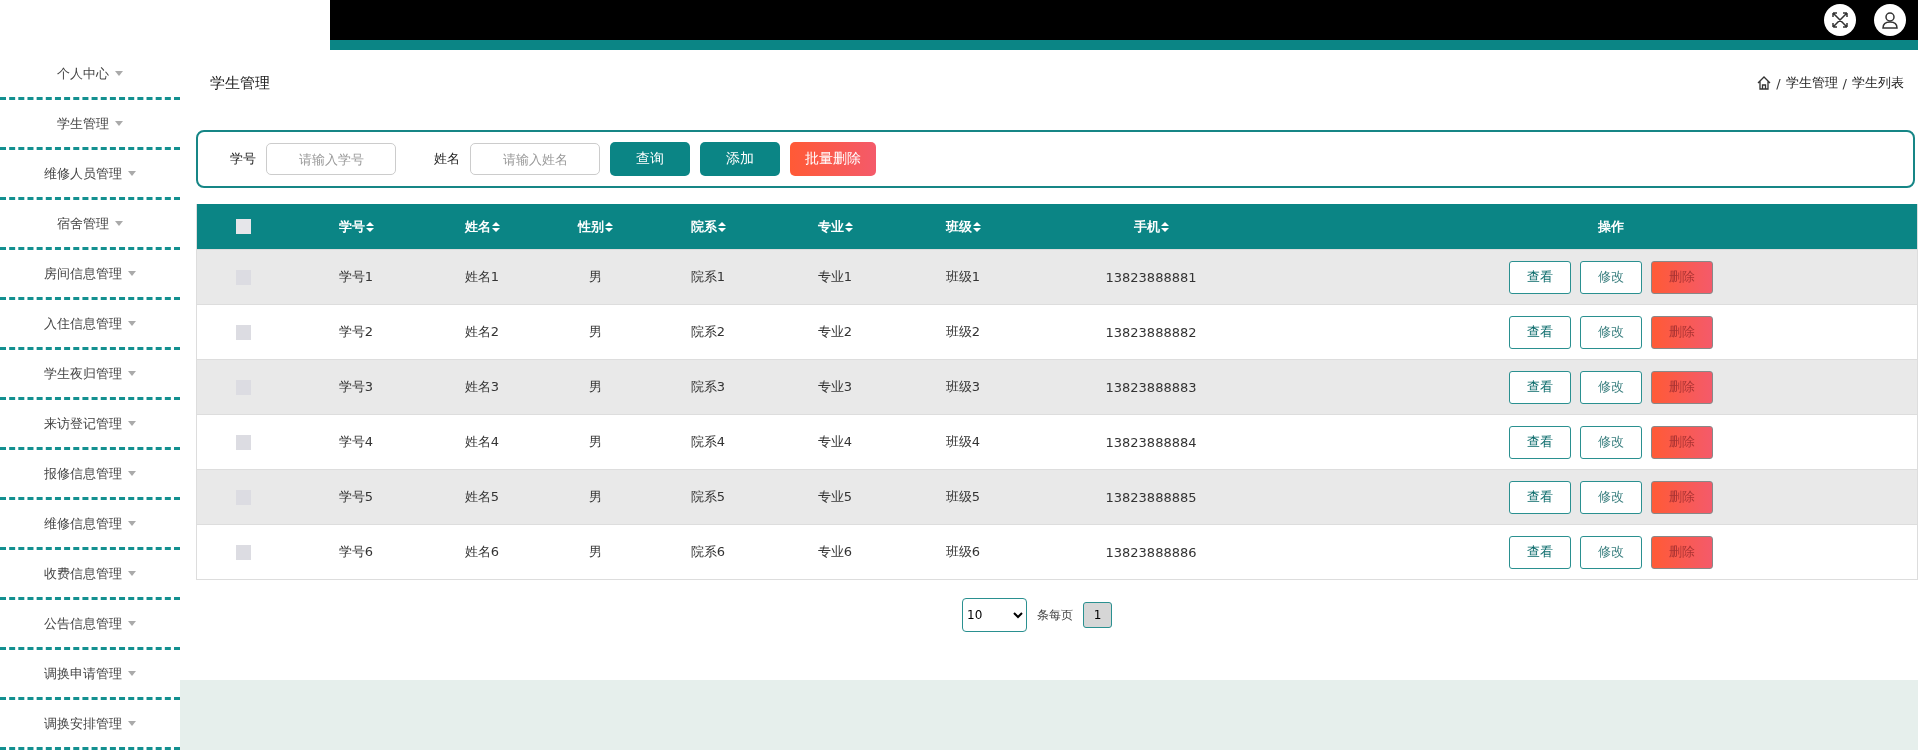  I want to click on sidebar-item: 维修人员管理, so click(90, 175).